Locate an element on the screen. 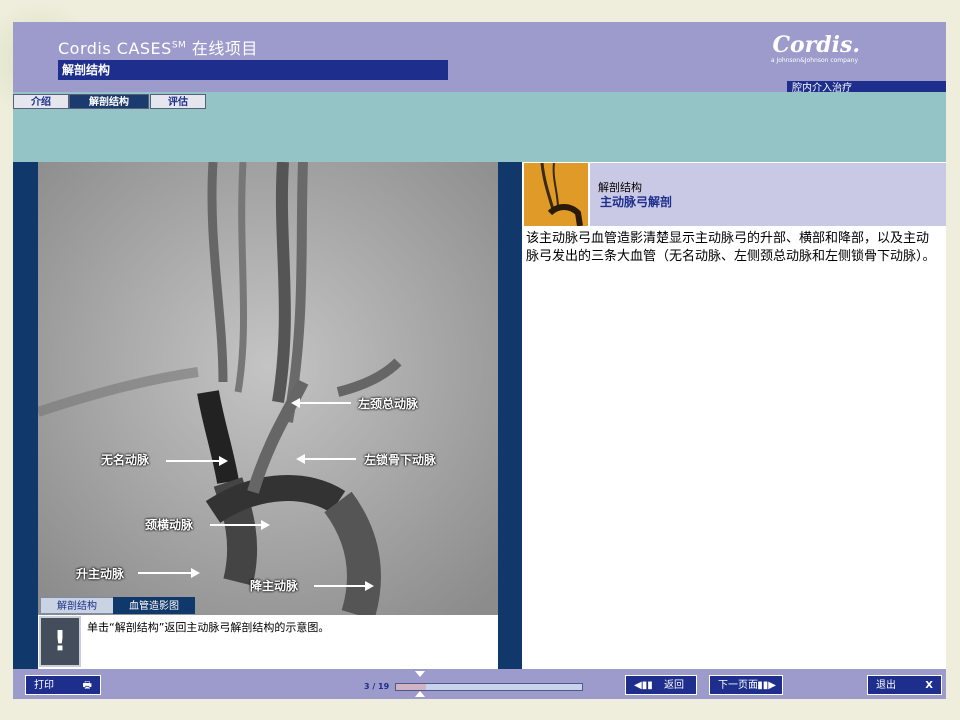 This screenshot has width=960, height=720. progress-slider is located at coordinates (489, 687).